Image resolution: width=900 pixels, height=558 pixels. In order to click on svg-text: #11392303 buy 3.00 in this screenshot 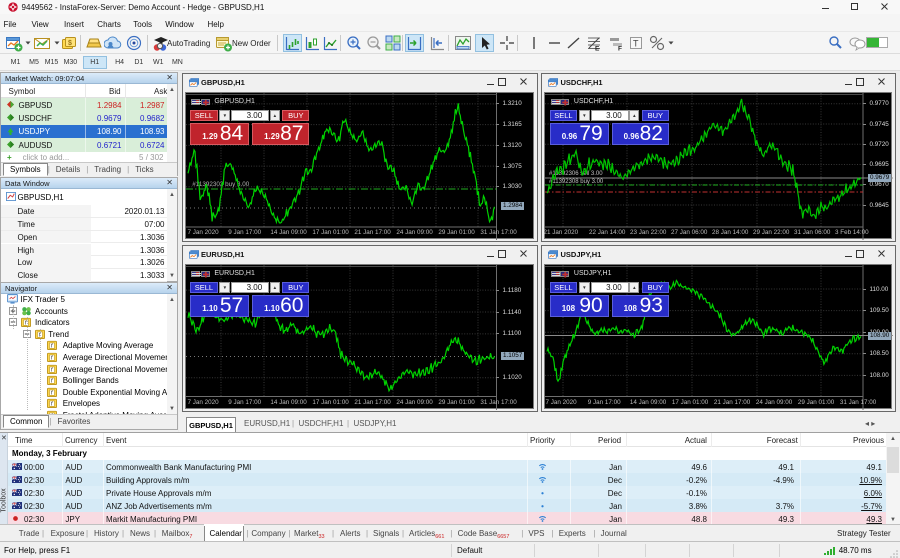, I will do `click(220, 184)`.